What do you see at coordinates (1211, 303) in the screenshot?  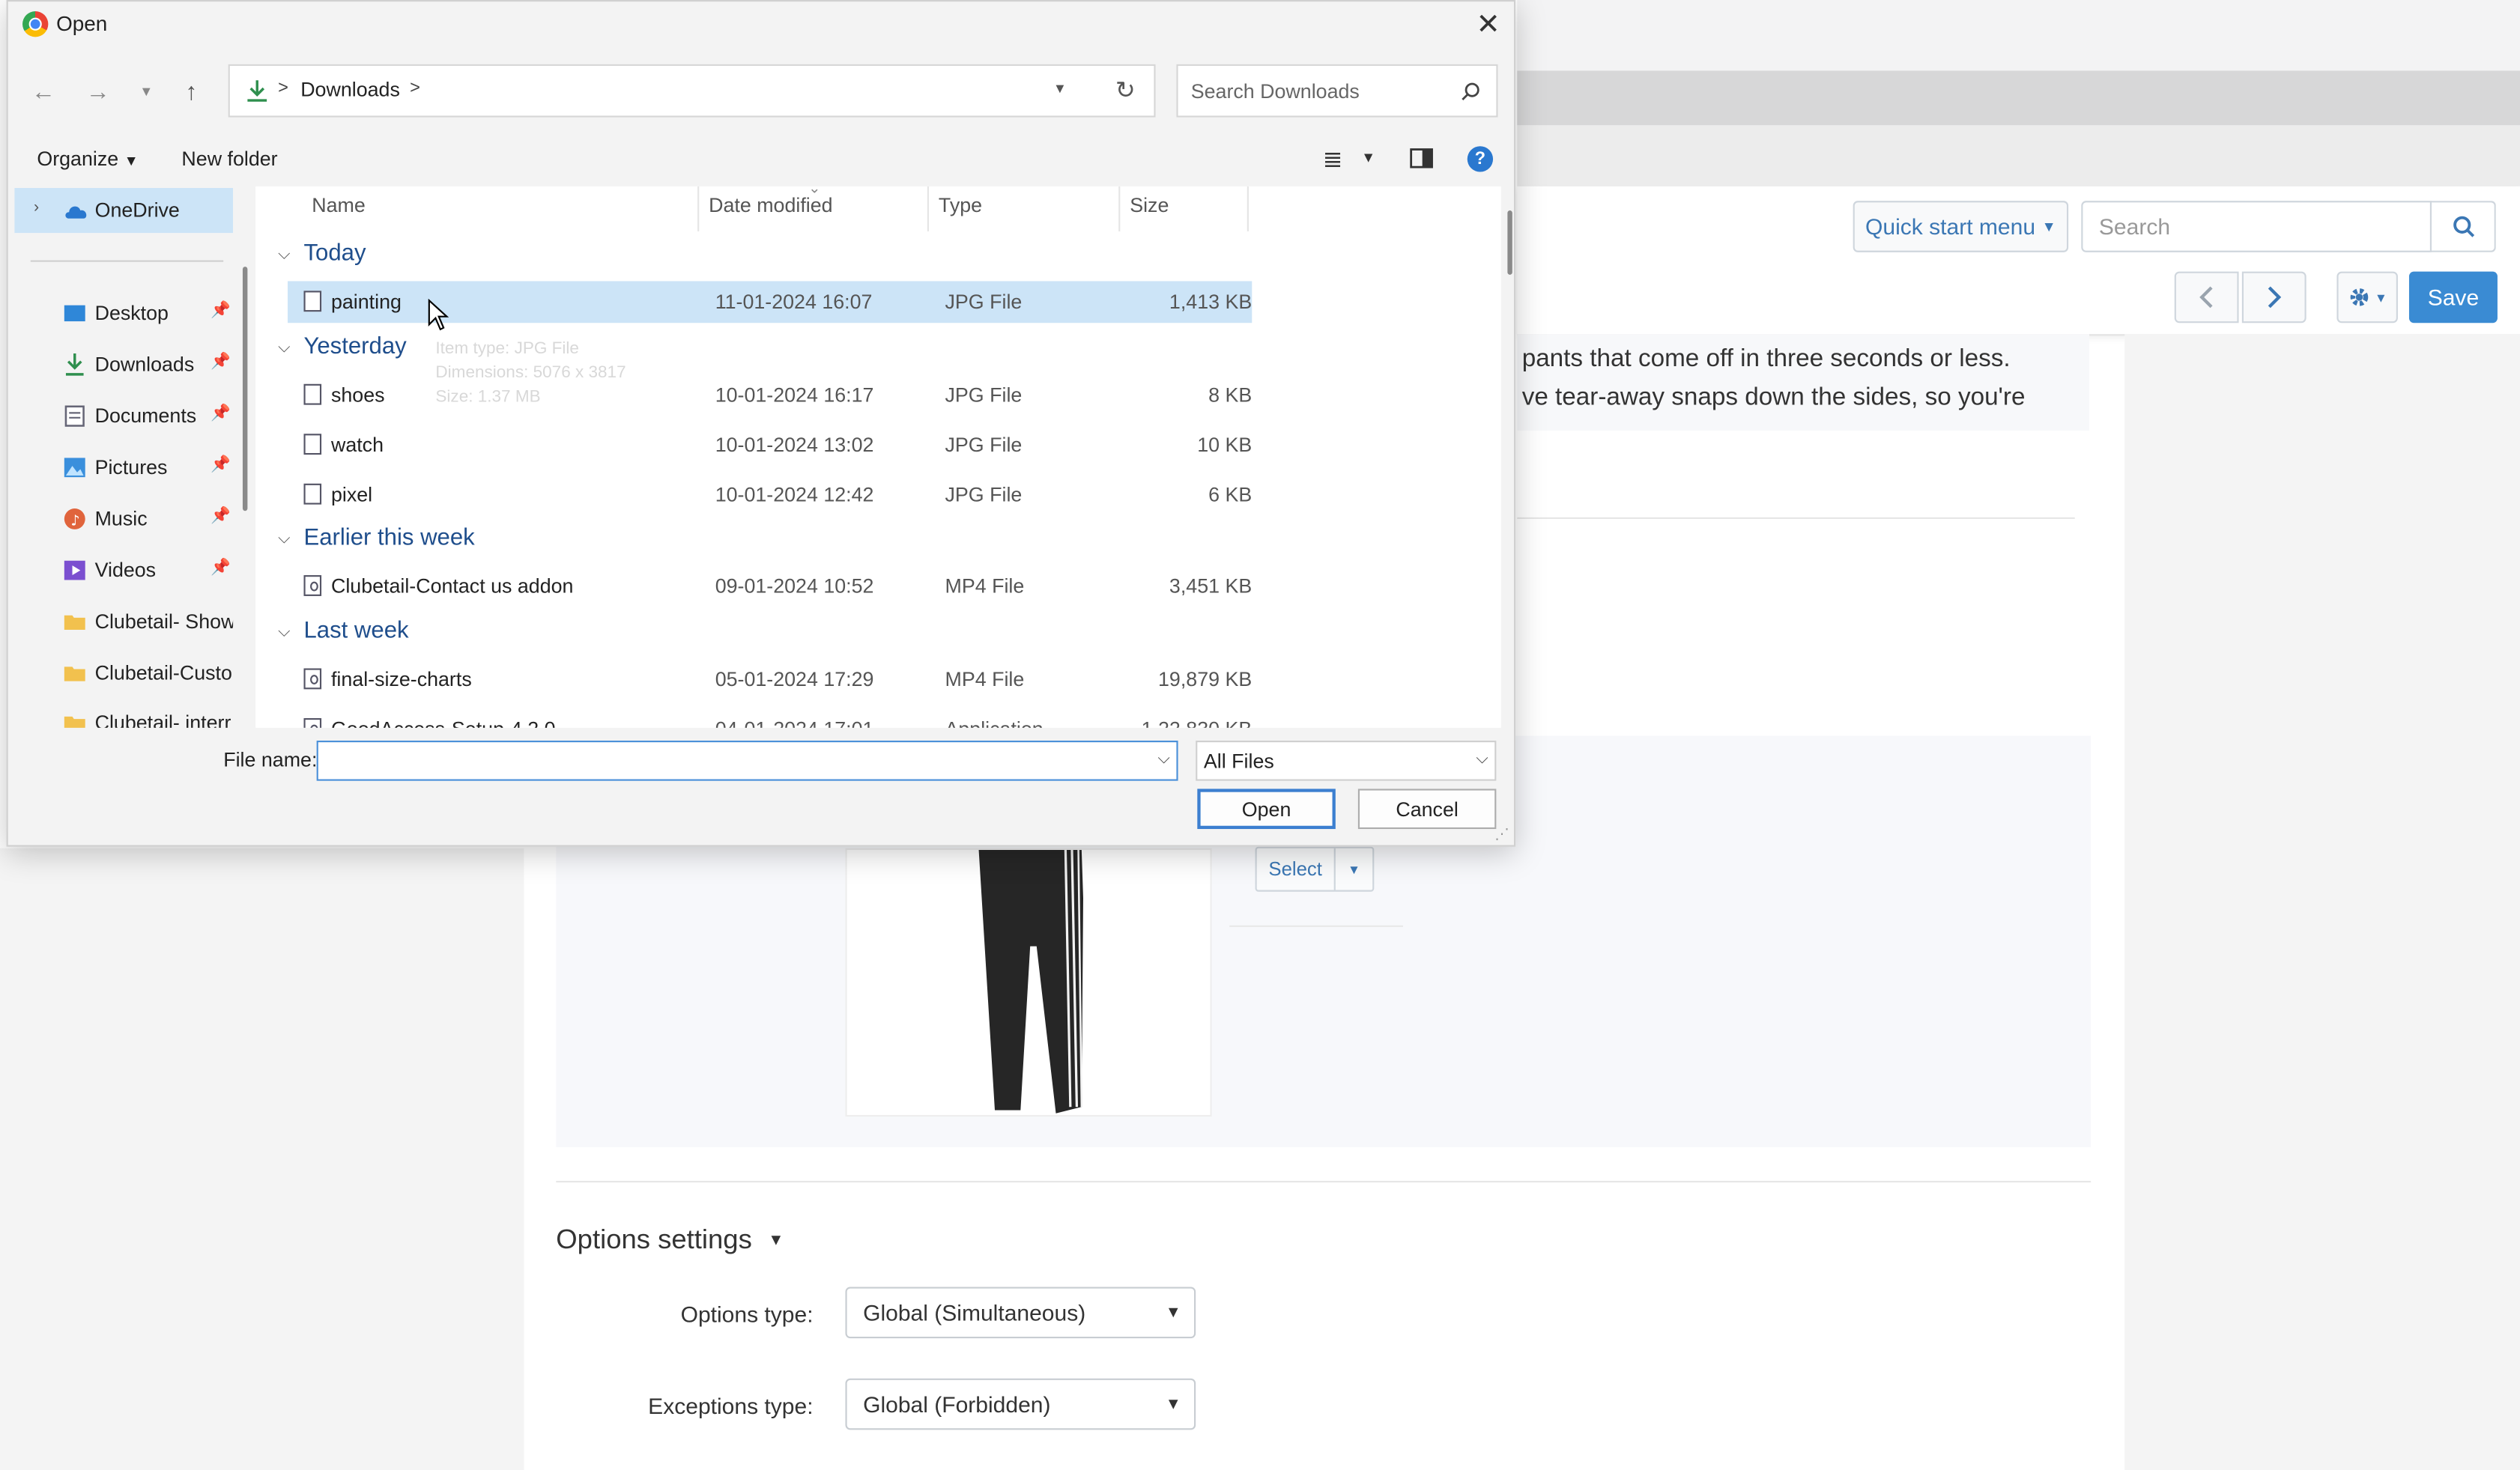 I see `file-size: 1,413 KB` at bounding box center [1211, 303].